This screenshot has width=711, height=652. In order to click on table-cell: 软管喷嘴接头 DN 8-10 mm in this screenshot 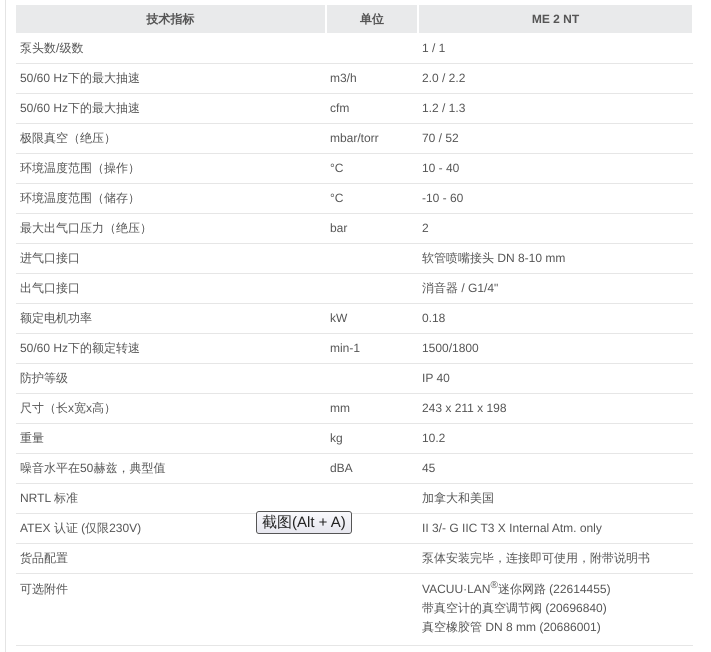, I will do `click(494, 258)`.